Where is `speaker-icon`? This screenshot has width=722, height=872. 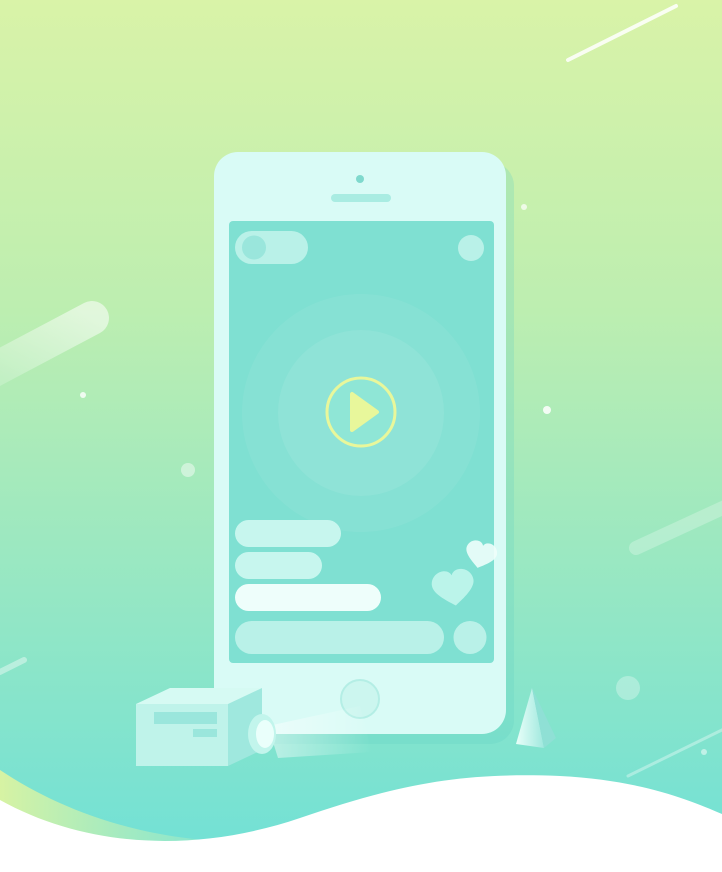
speaker-icon is located at coordinates (361, 198).